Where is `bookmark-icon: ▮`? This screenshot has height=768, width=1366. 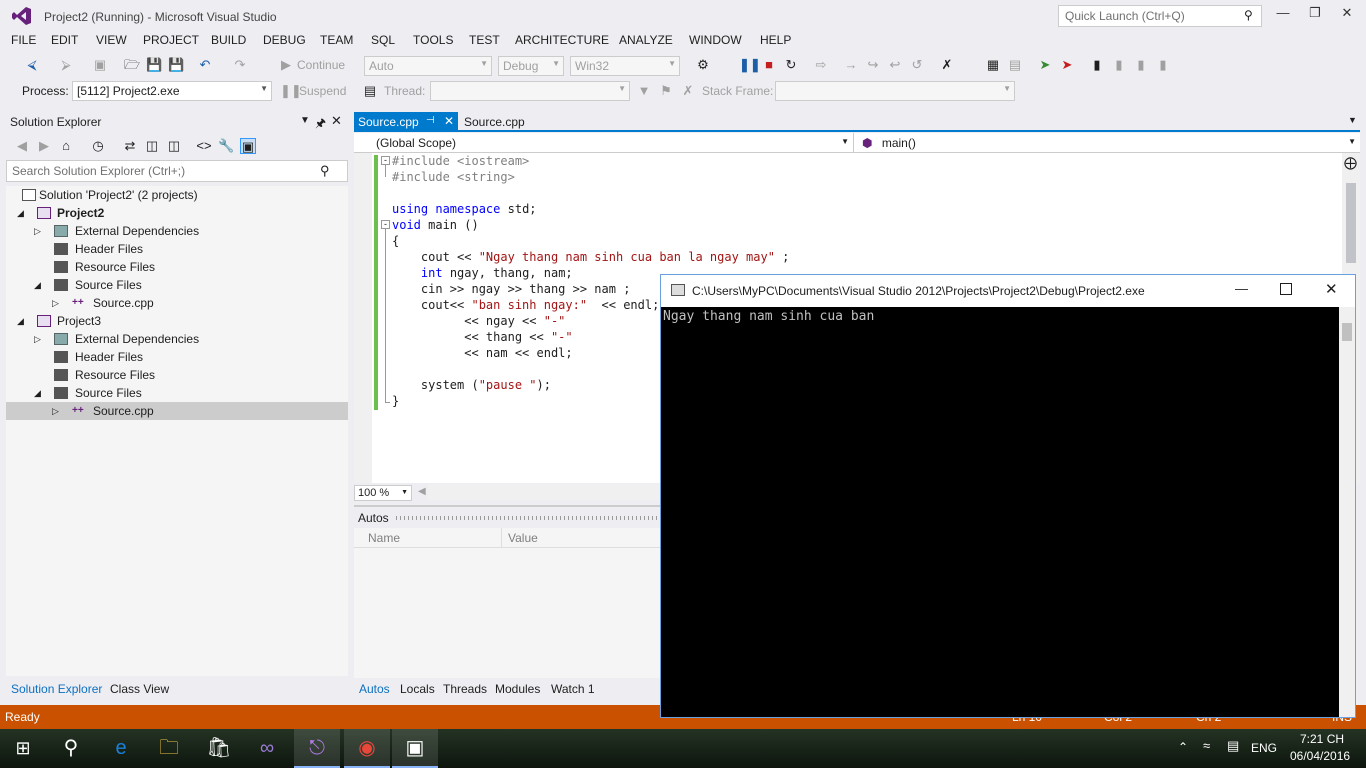 bookmark-icon: ▮ is located at coordinates (1097, 65).